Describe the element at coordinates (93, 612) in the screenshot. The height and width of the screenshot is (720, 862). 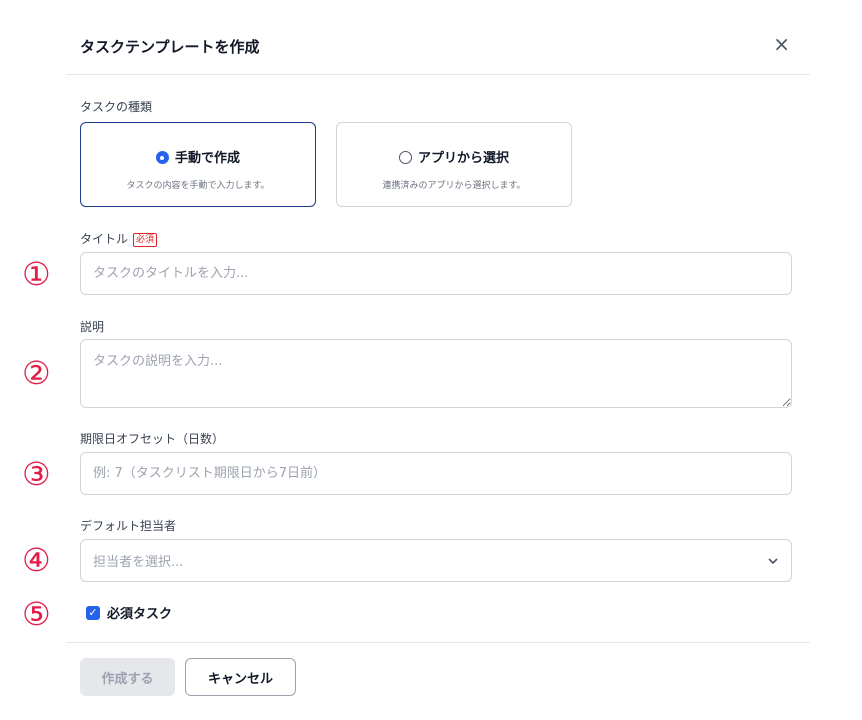
I see `checkbox-checked-icon: ✓` at that location.